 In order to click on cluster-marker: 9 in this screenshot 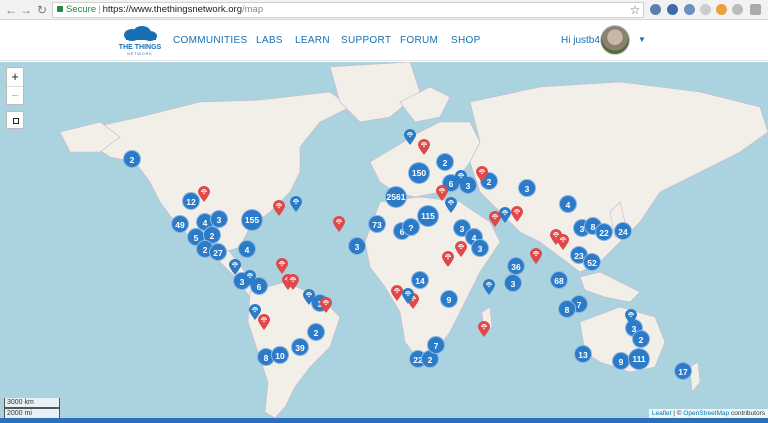, I will do `click(449, 299)`.